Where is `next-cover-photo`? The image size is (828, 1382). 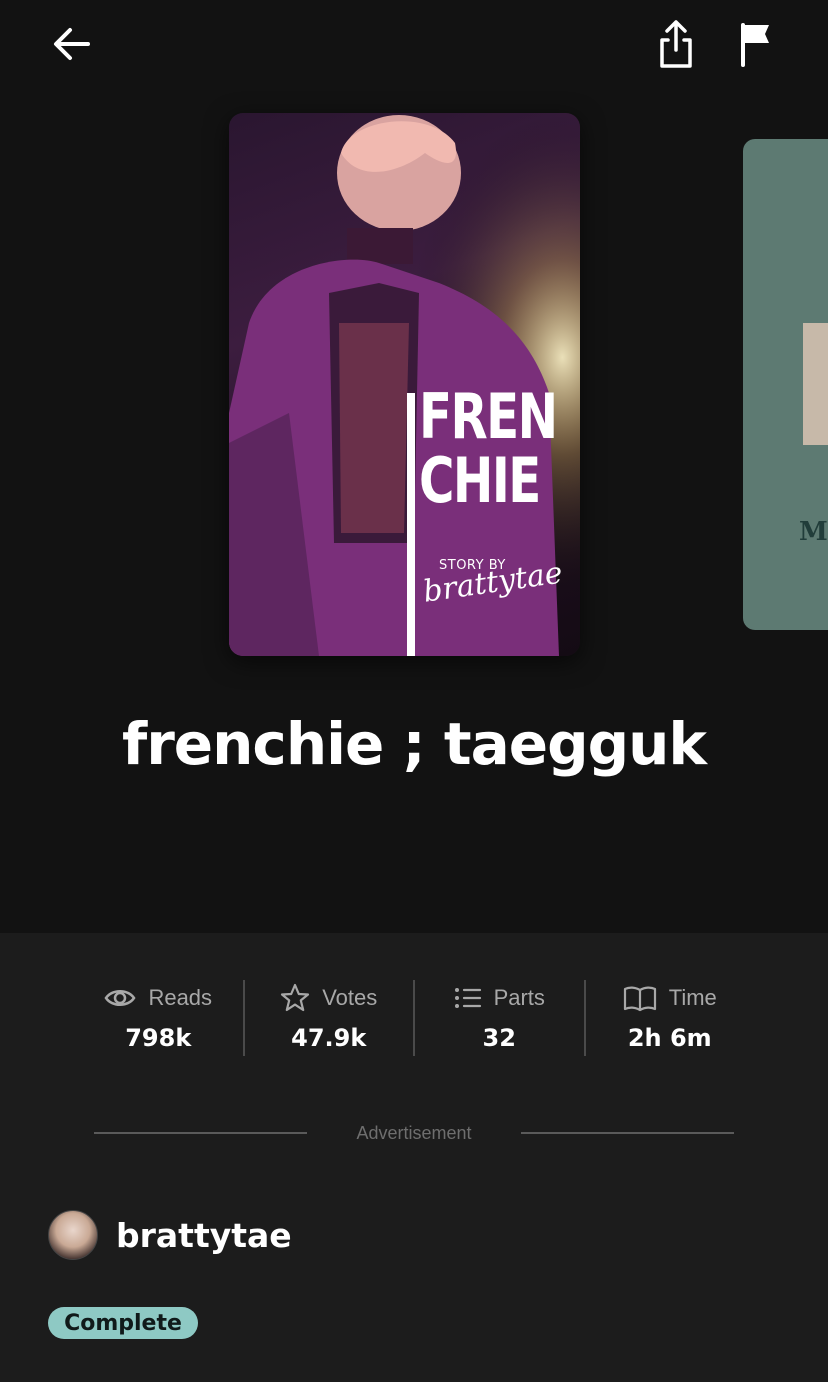
next-cover-photo is located at coordinates (815, 384).